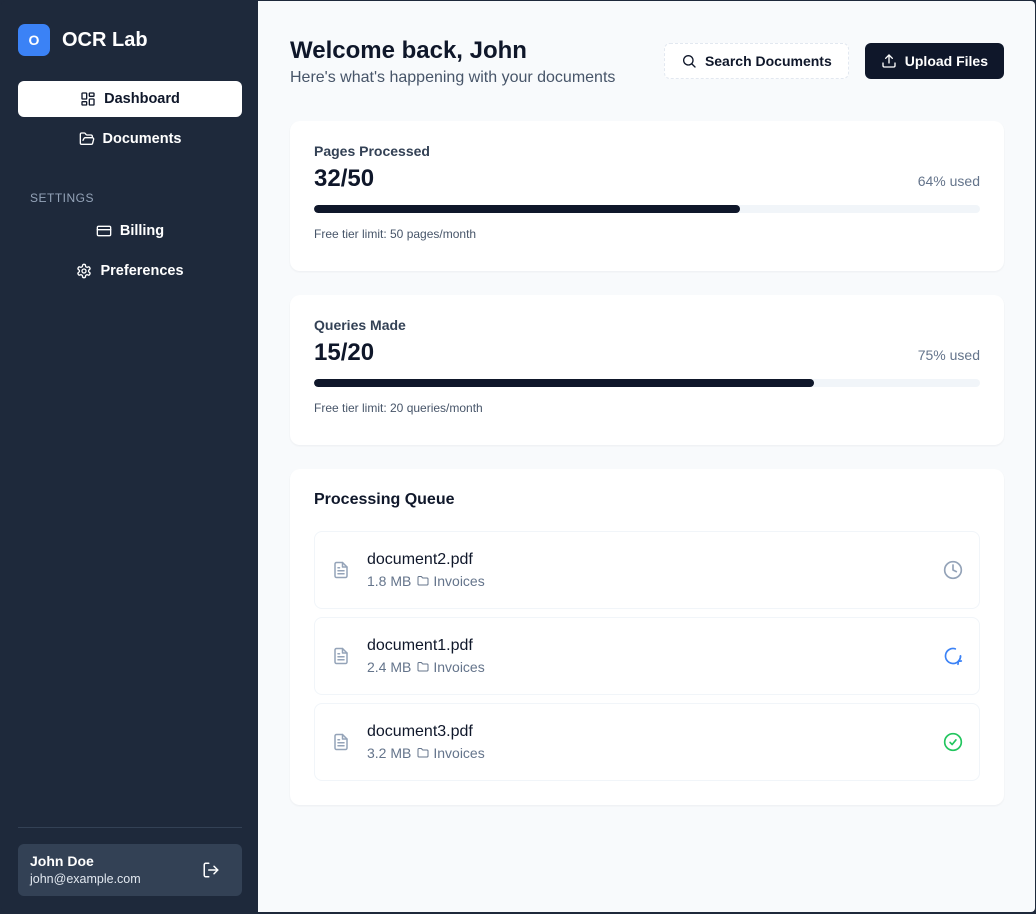  I want to click on sidebar-item-documents: Documents, so click(130, 139).